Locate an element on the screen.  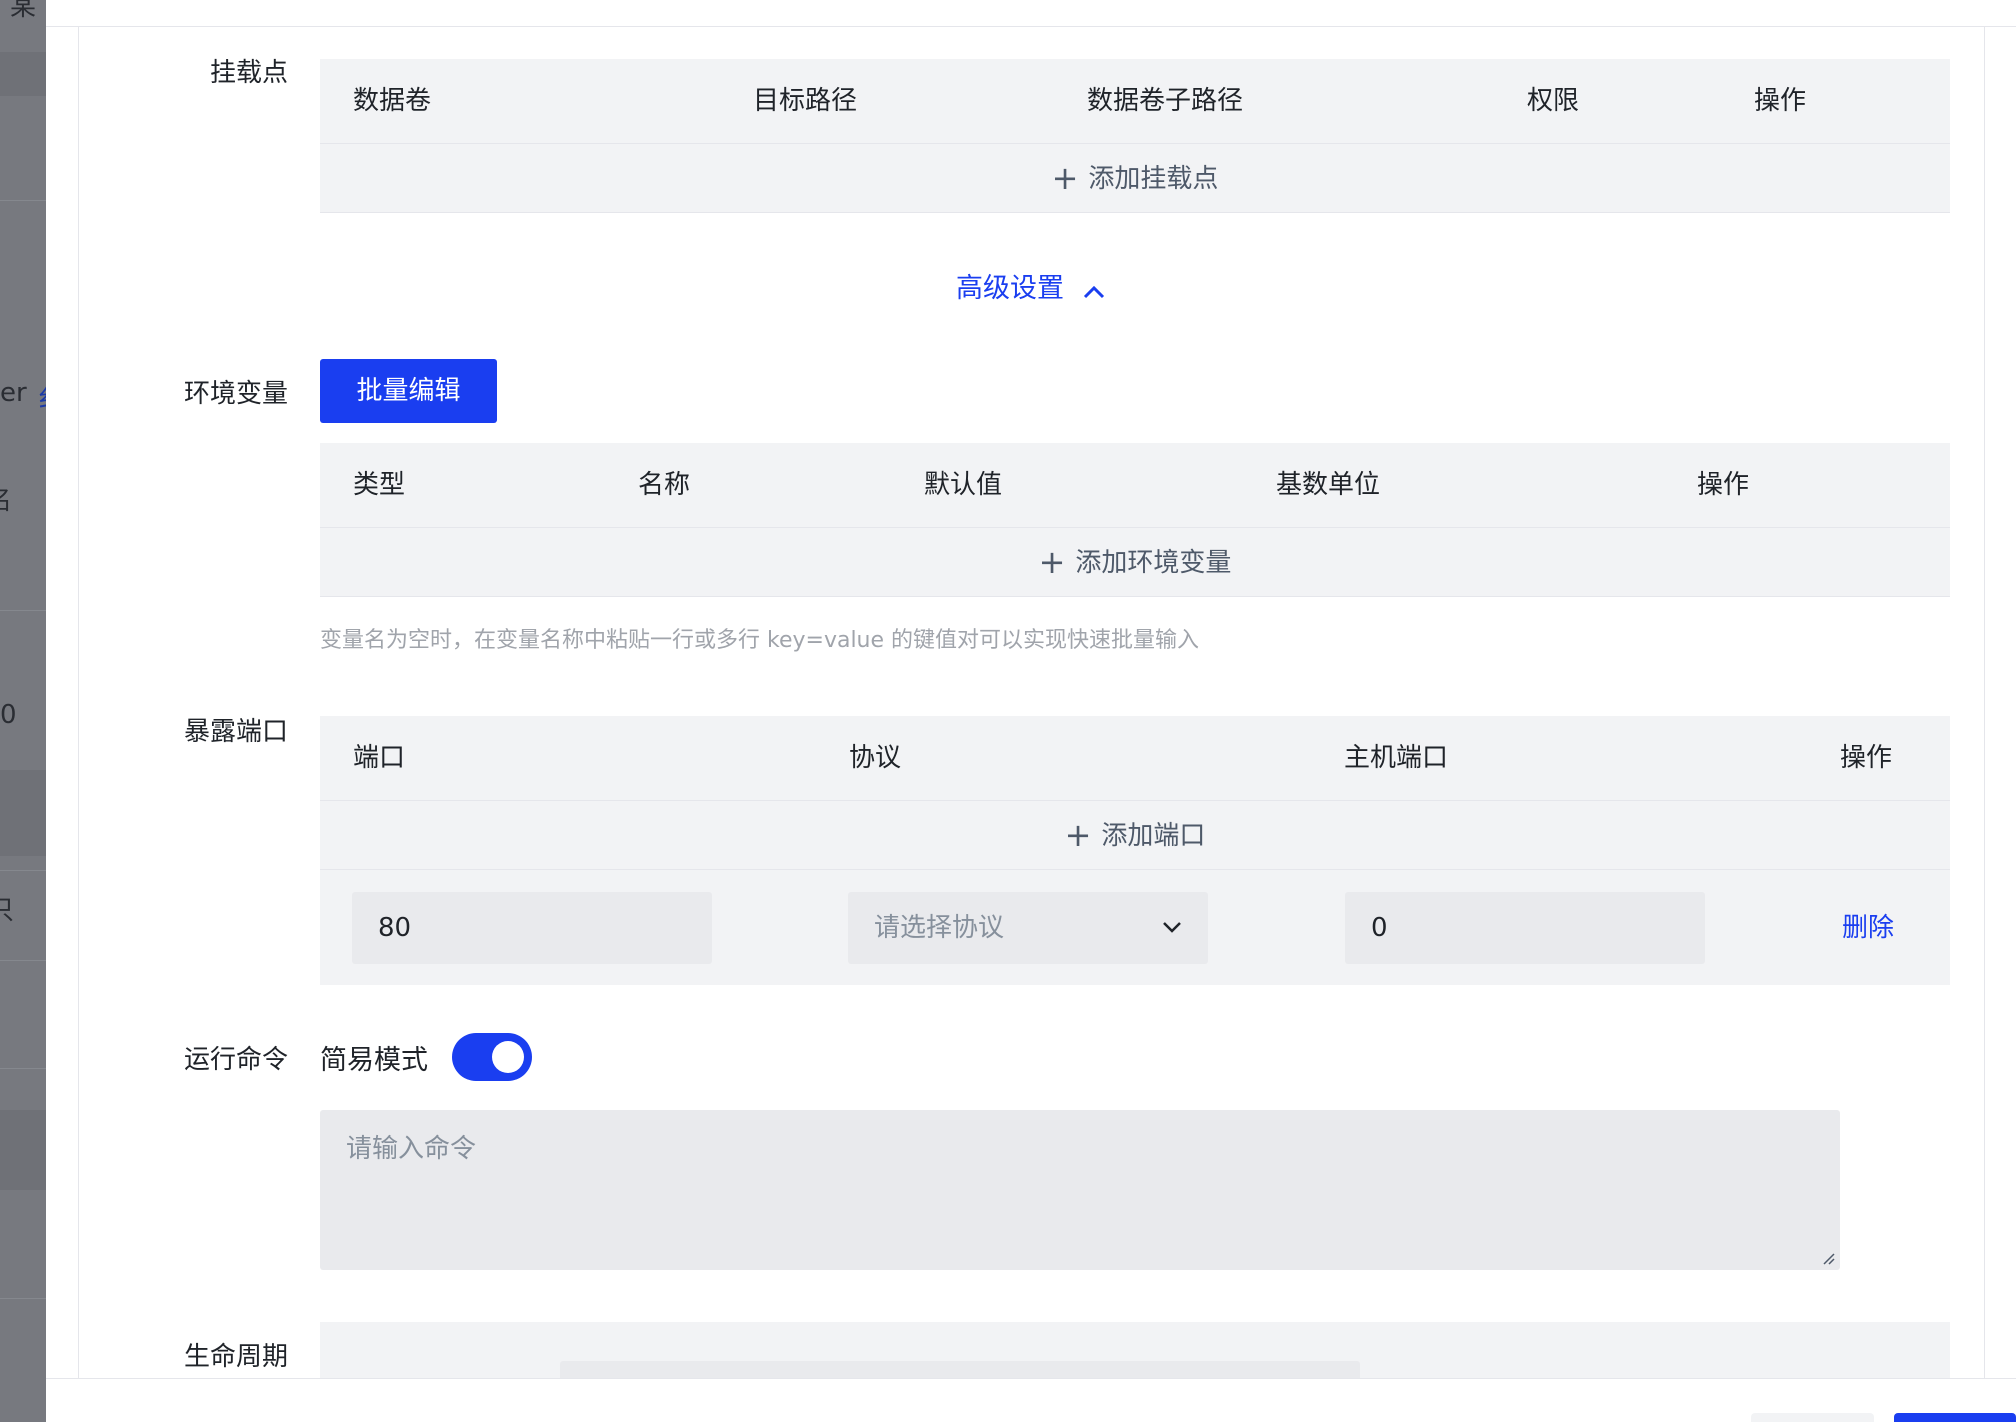
chevron-up-icon is located at coordinates (1093, 292).